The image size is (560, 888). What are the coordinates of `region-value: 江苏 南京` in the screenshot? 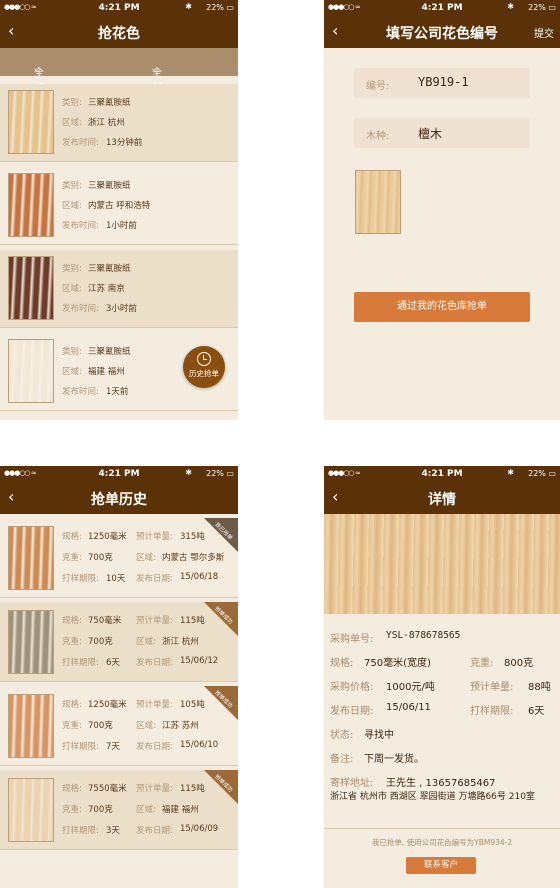 It's located at (106, 289).